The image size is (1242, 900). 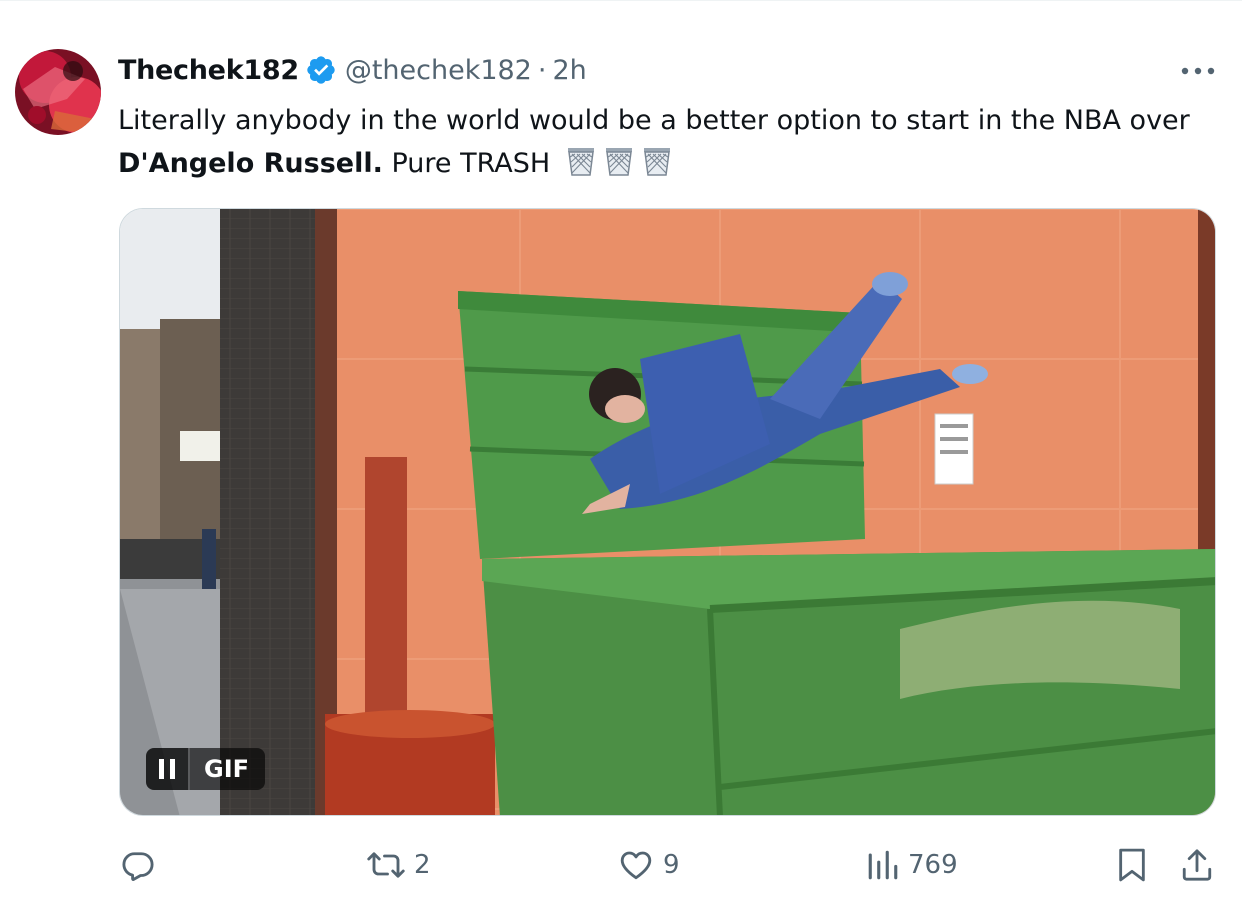 I want to click on views-button: 769, so click(x=912, y=865).